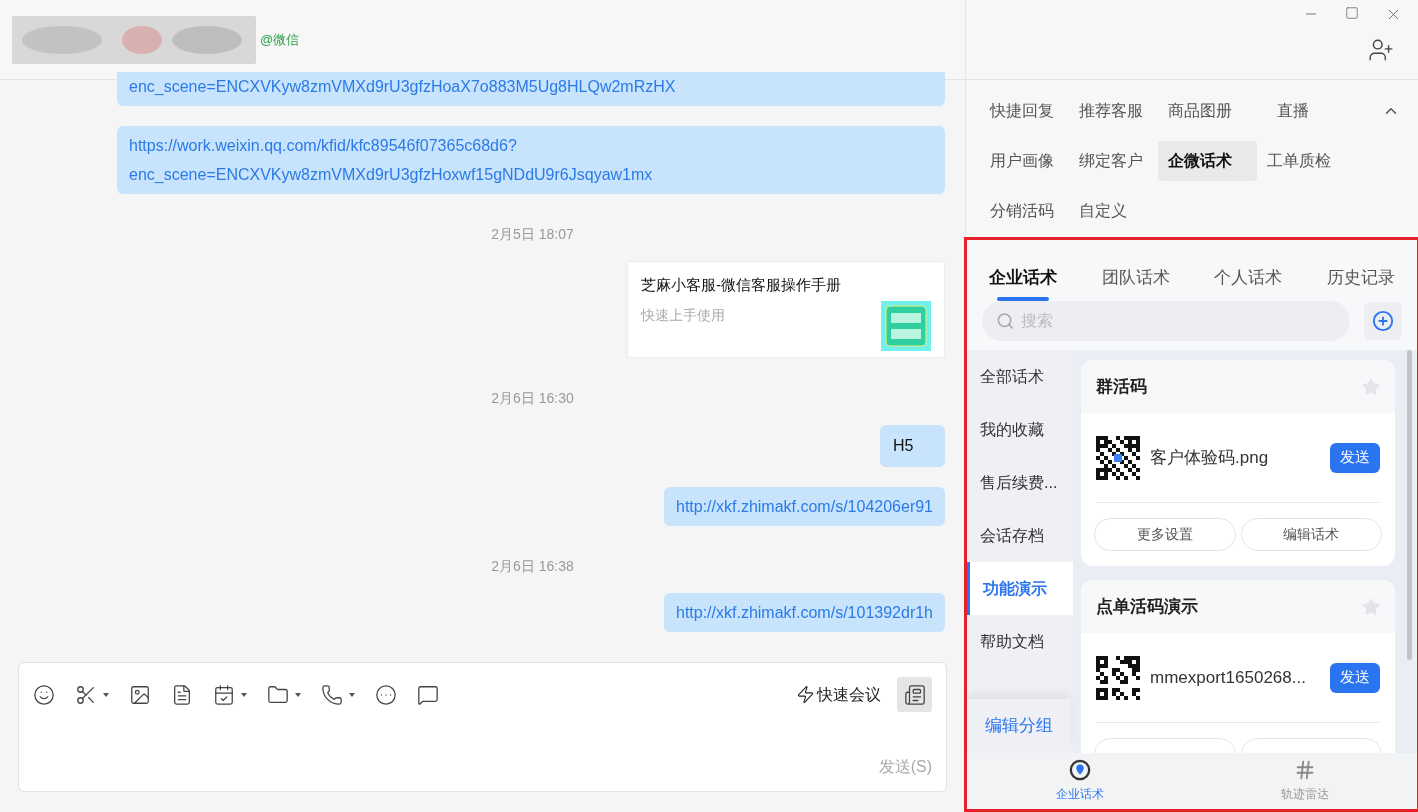 This screenshot has width=1418, height=812. What do you see at coordinates (1301, 161) in the screenshot?
I see `feature-tab: 工单质检` at bounding box center [1301, 161].